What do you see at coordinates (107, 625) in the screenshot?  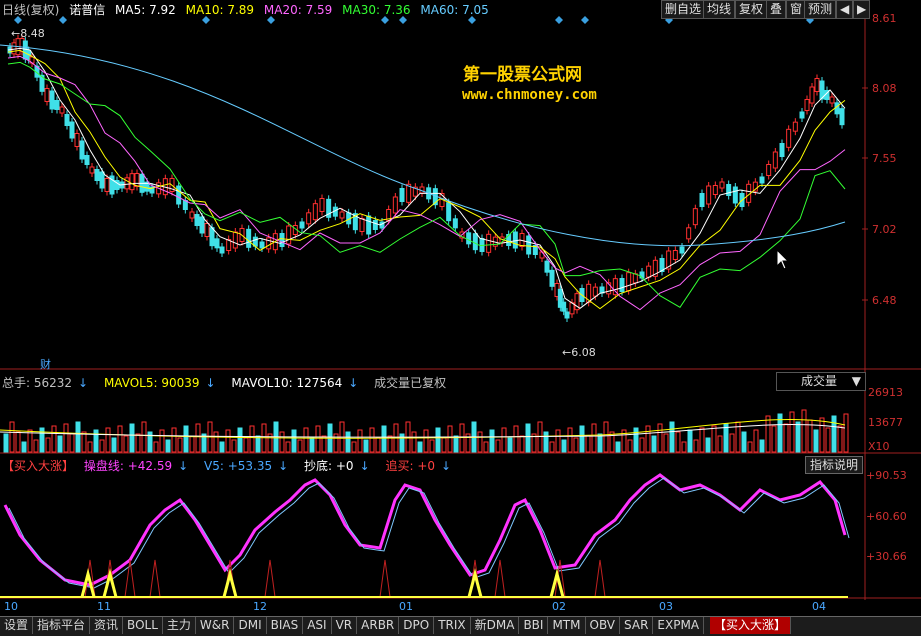 I see `bottom-tab-2: 资讯` at bounding box center [107, 625].